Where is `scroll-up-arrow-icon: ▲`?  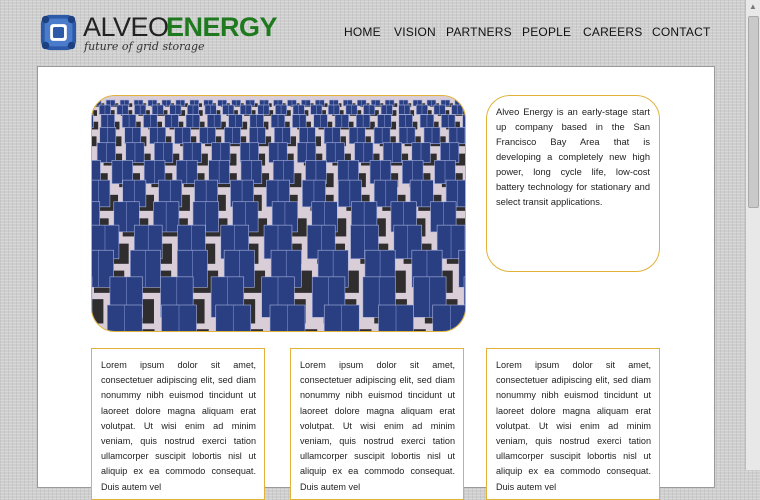 scroll-up-arrow-icon: ▲ is located at coordinates (753, 7).